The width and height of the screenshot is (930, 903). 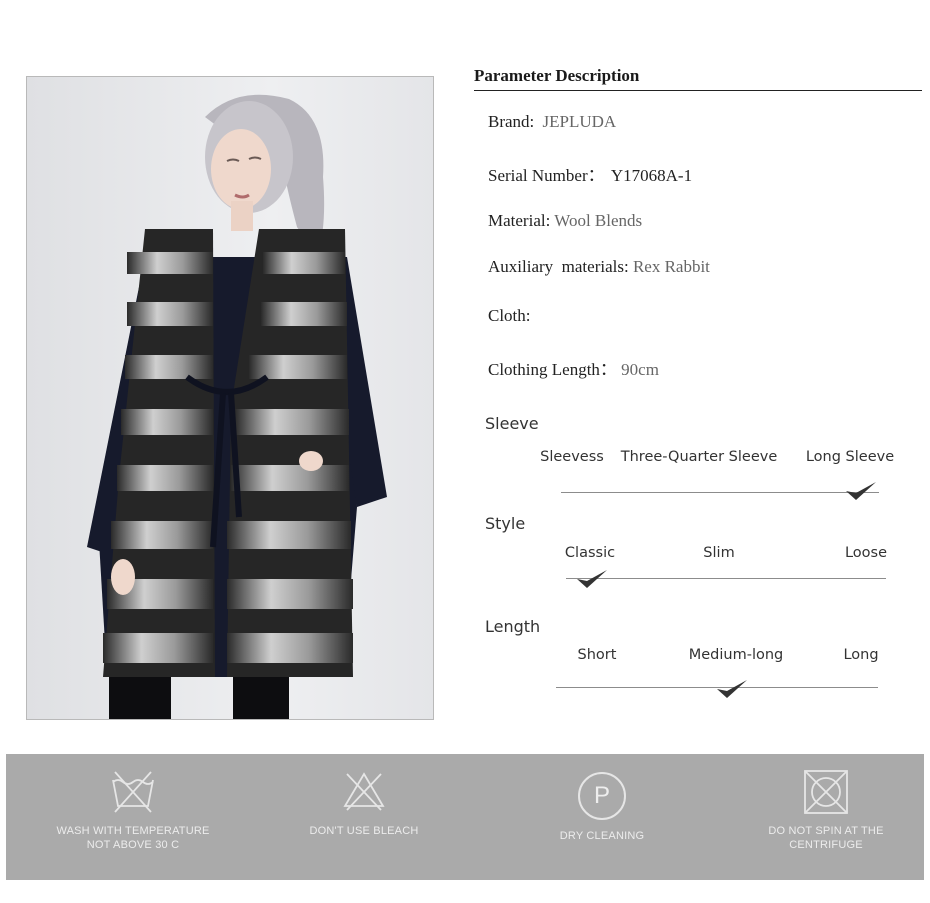 What do you see at coordinates (699, 457) in the screenshot?
I see `sleeve-option-three-quarter: Three-Quarter Sleeve` at bounding box center [699, 457].